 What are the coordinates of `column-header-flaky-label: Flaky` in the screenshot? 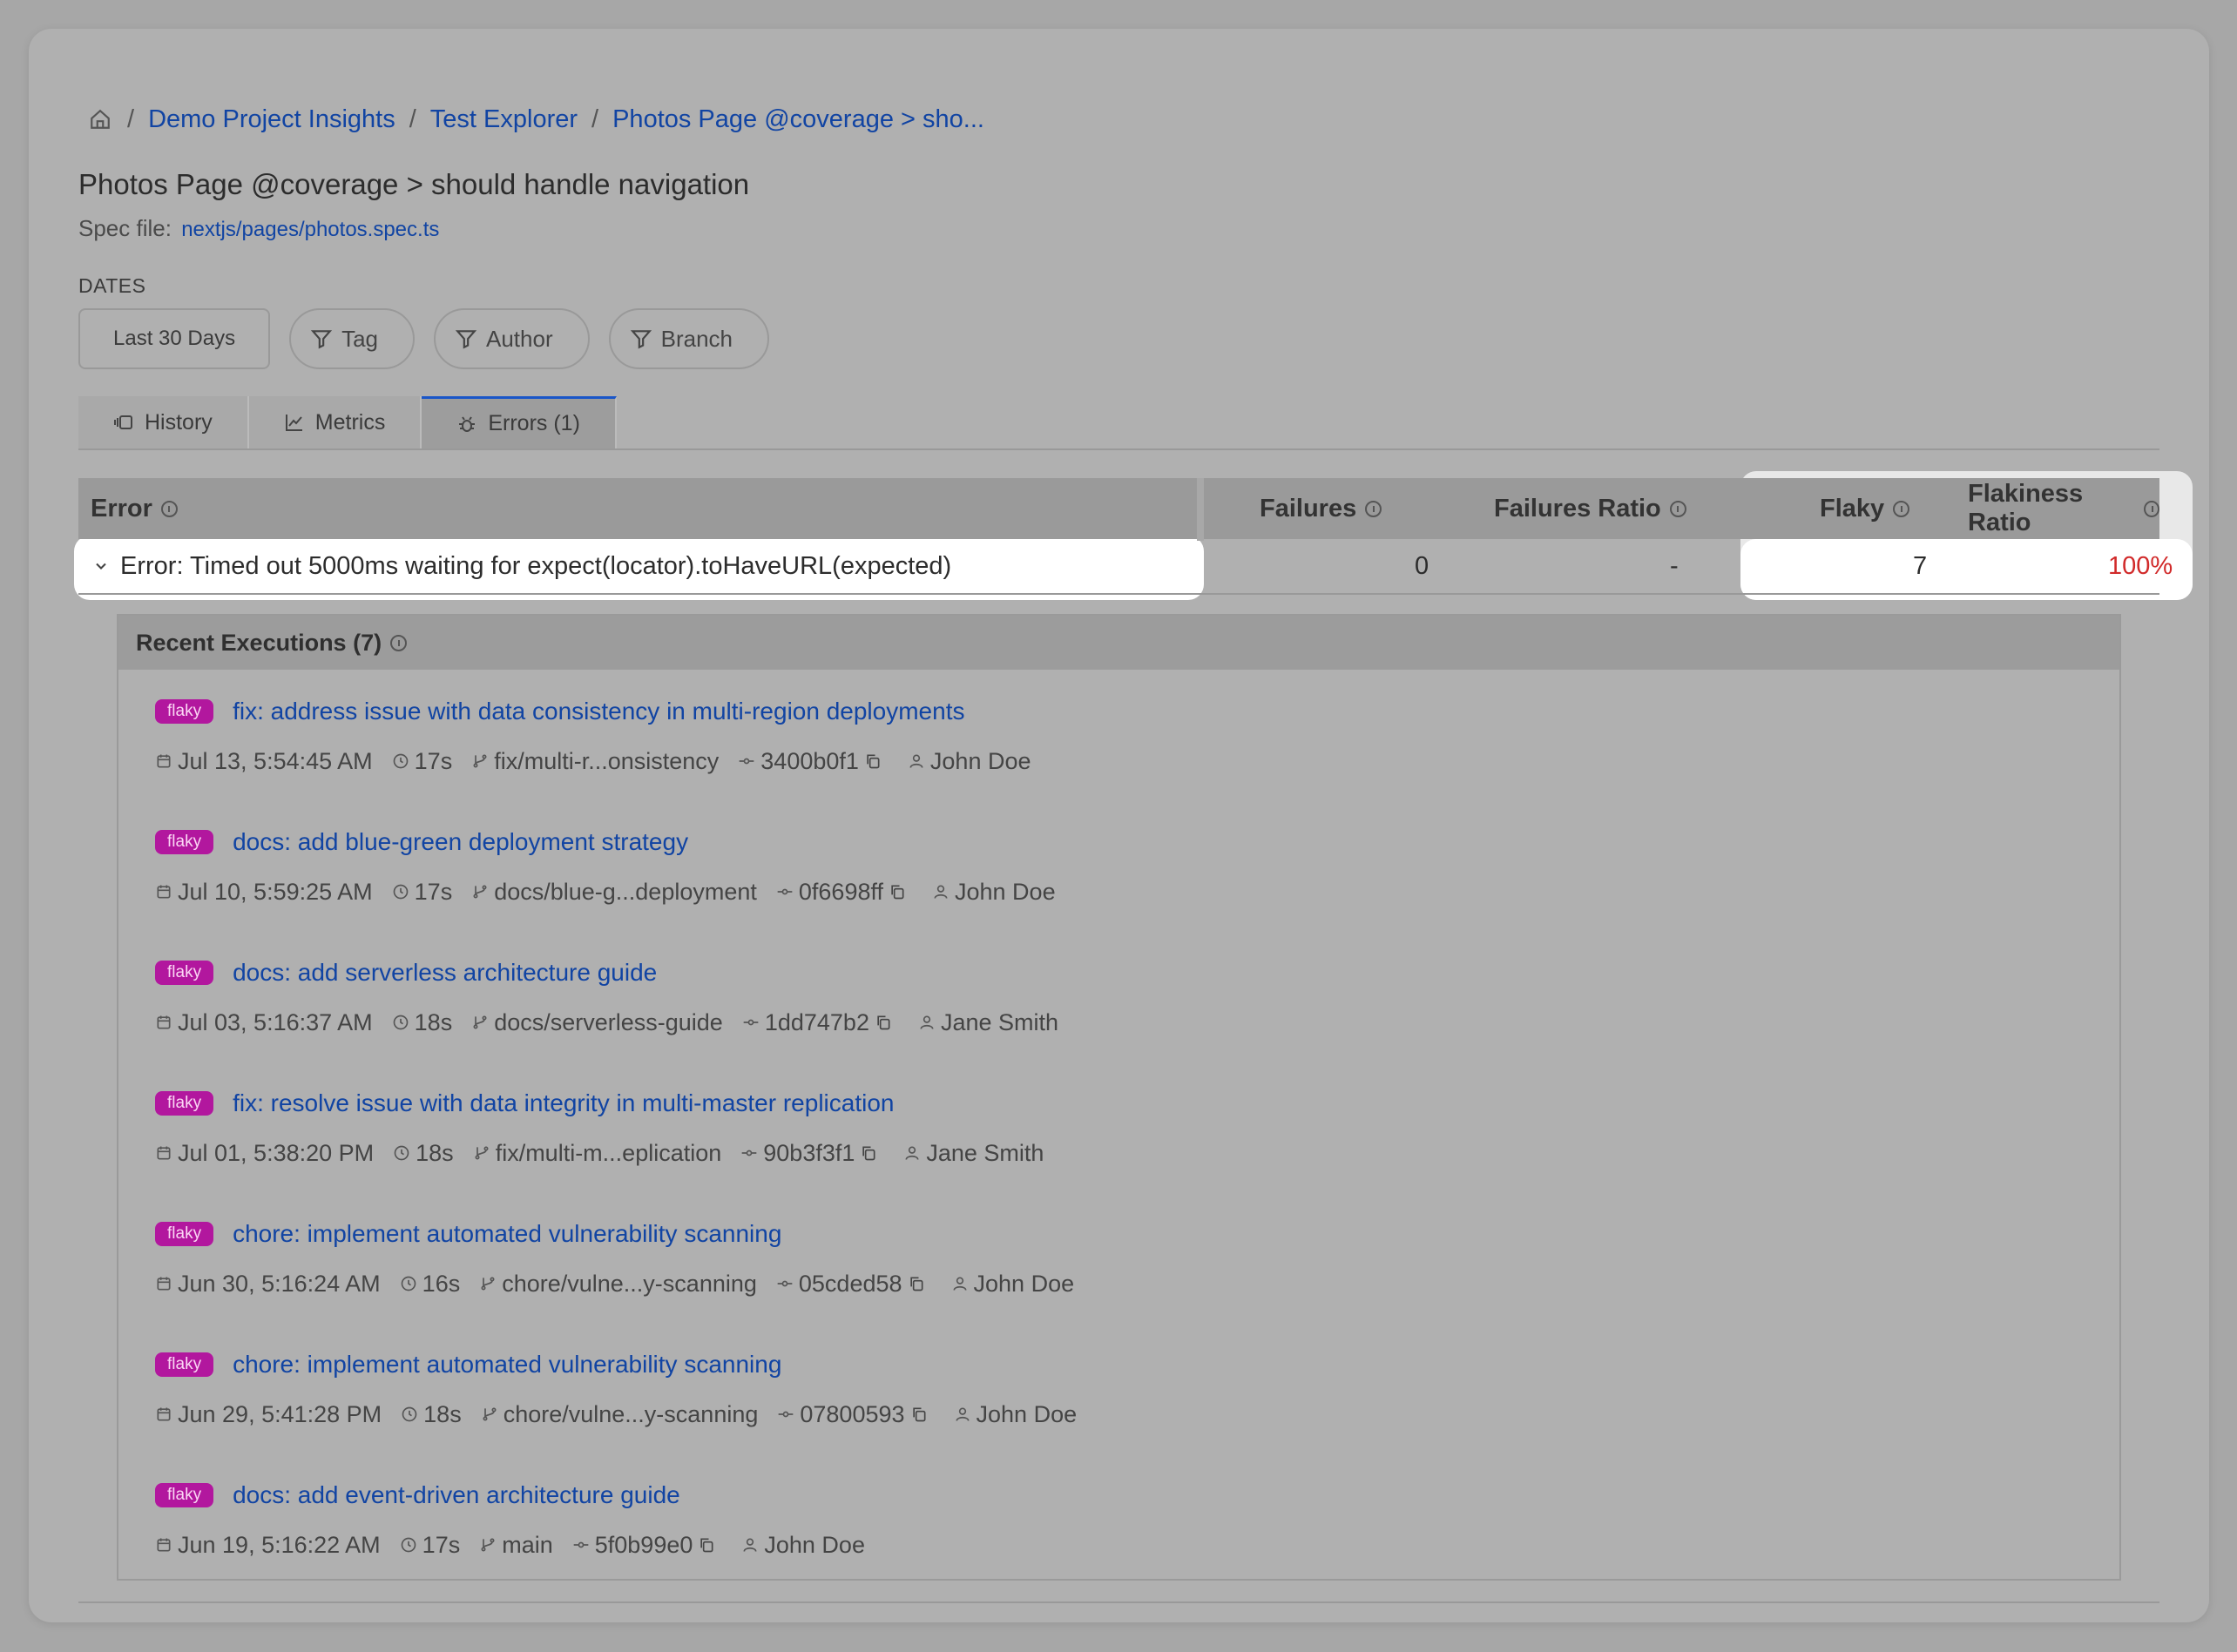 It's located at (1853, 508).